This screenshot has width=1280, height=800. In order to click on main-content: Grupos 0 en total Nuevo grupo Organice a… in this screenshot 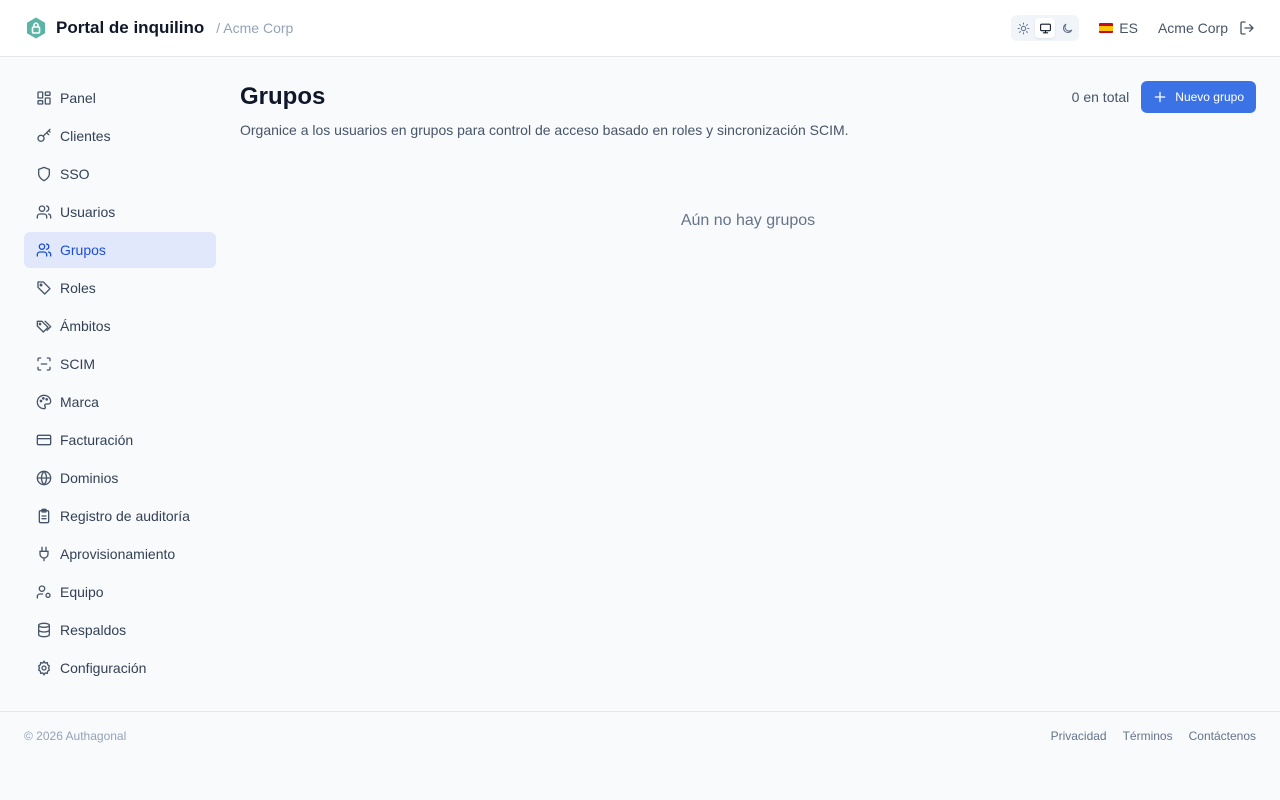, I will do `click(748, 155)`.